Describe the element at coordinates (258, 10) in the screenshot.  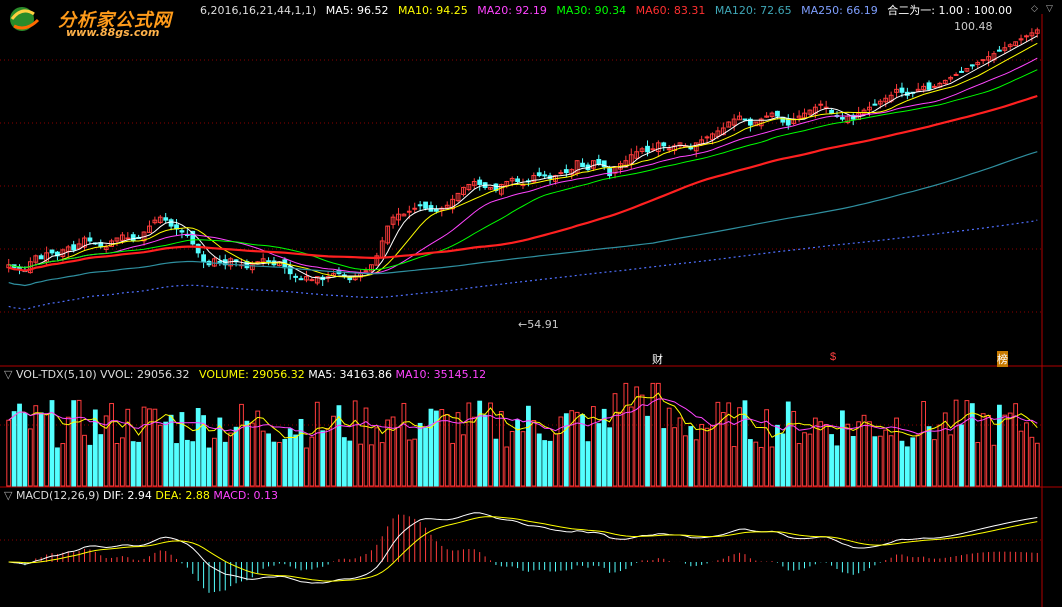
I see `header-params: 6,2016,16,21,44,1,1)` at that location.